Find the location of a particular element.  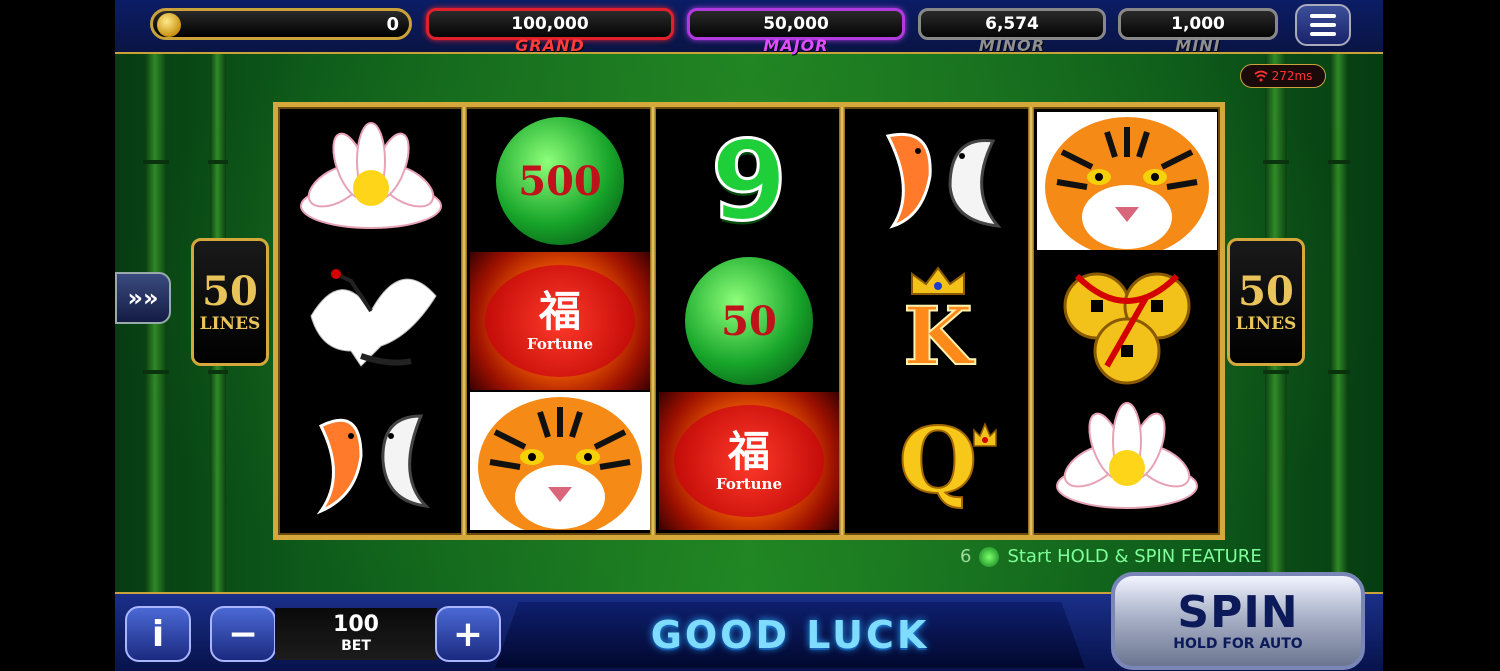

jackpot-mini-label: MINI is located at coordinates (1198, 45).